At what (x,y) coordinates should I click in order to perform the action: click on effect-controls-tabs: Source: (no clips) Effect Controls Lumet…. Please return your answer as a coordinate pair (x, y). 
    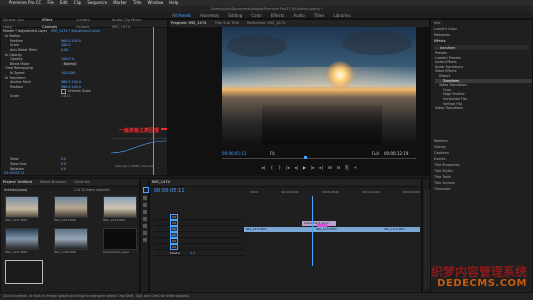
    Looking at the image, I should click on (84, 23).